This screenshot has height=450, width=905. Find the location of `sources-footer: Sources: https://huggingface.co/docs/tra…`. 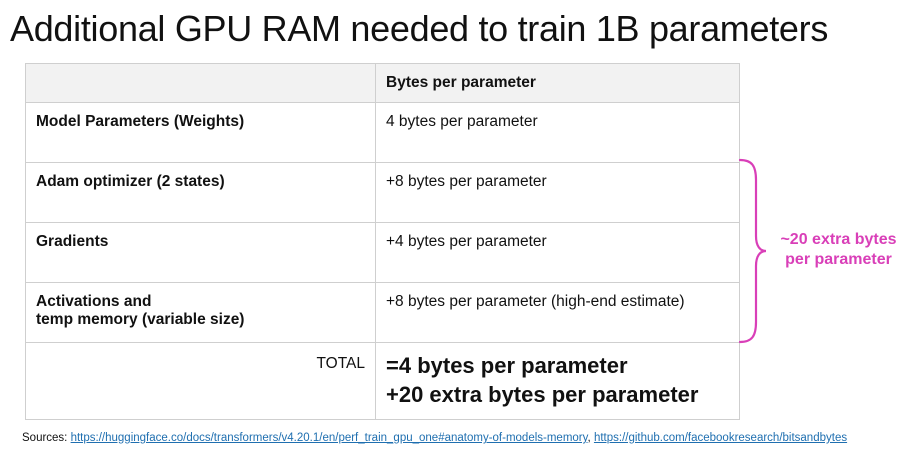

sources-footer: Sources: https://huggingface.co/docs/tra… is located at coordinates (434, 438).